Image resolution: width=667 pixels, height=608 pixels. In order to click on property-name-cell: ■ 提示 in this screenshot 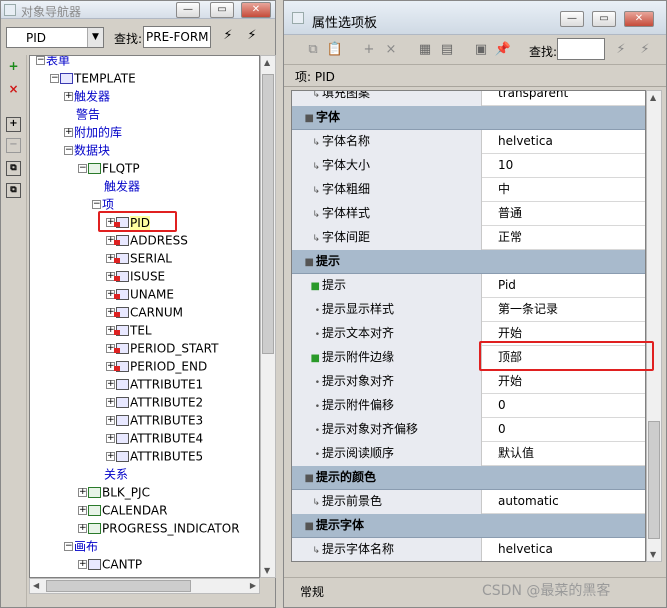, I will do `click(387, 286)`.